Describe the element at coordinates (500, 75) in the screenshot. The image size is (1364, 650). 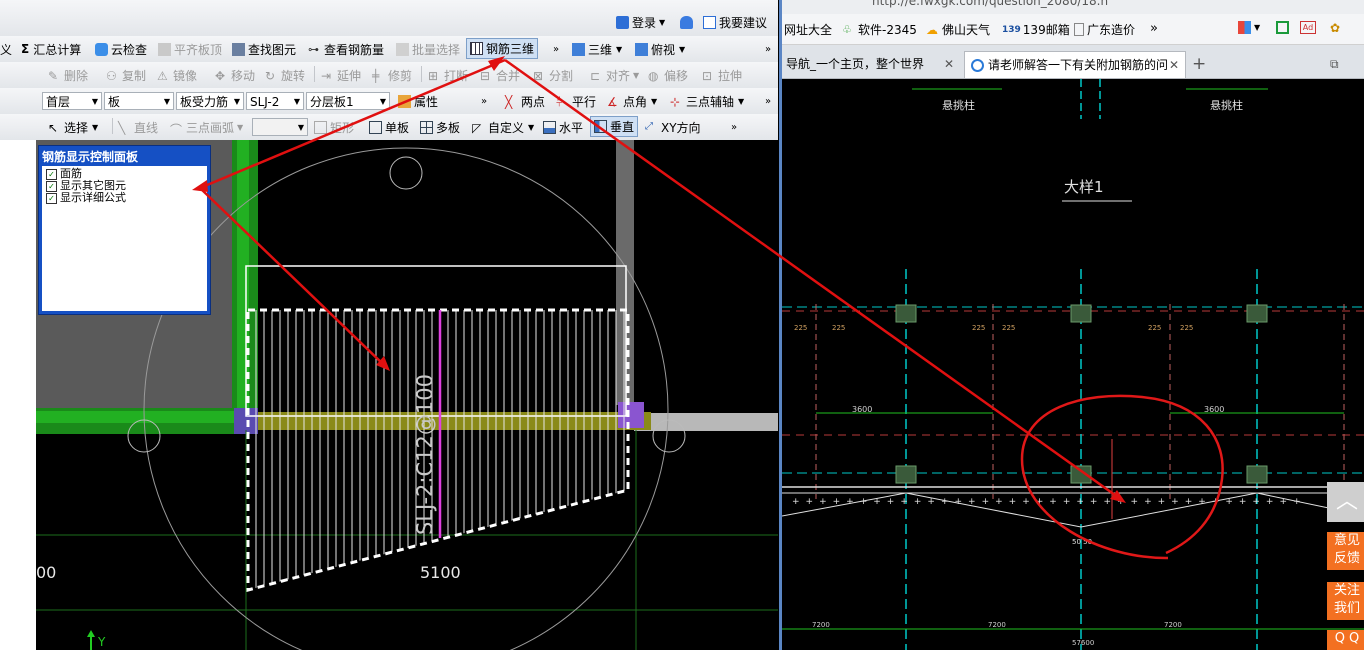
I see `merge-button: ⊟ 合并` at that location.